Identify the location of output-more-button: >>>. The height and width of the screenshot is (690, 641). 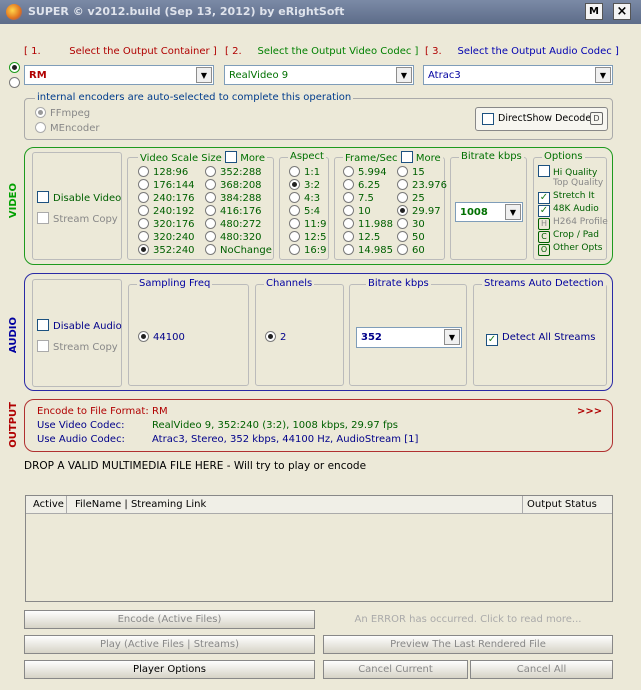
(589, 411).